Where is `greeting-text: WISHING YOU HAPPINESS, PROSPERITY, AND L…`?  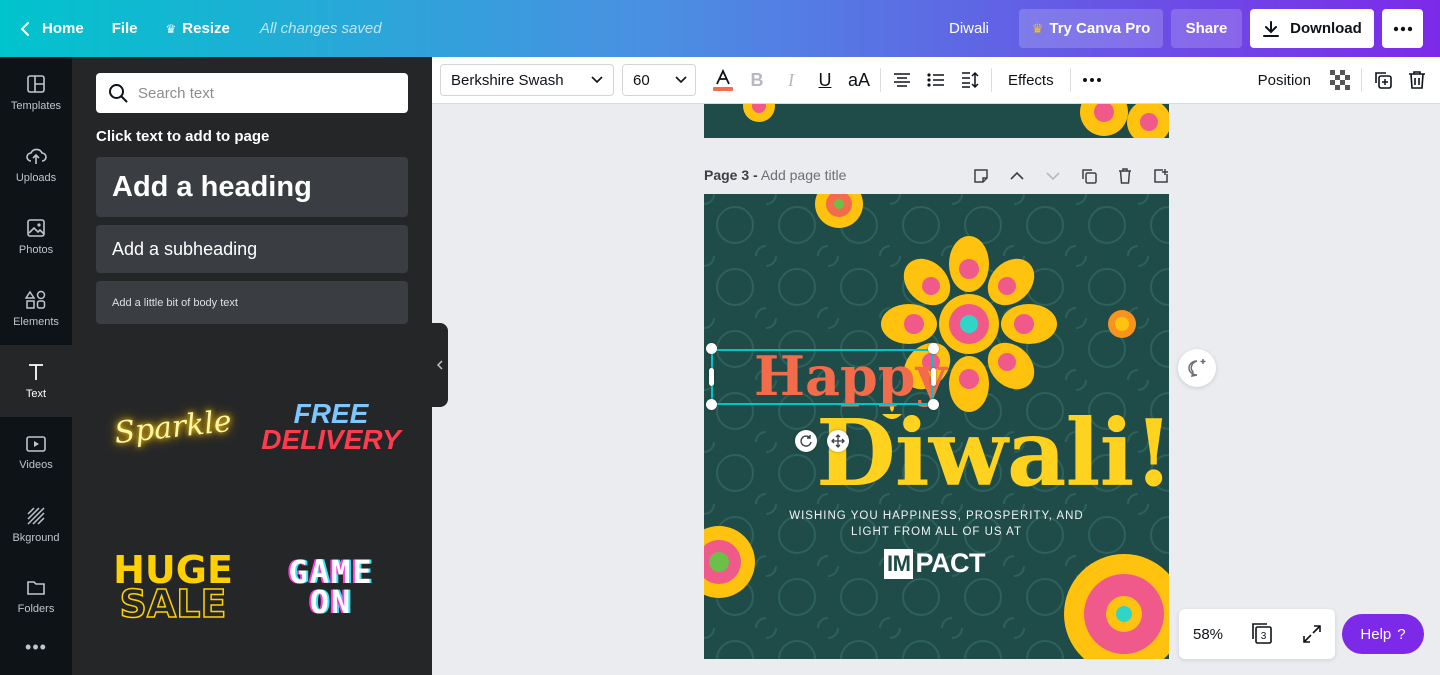 greeting-text: WISHING YOU HAPPINESS, PROSPERITY, AND L… is located at coordinates (936, 524).